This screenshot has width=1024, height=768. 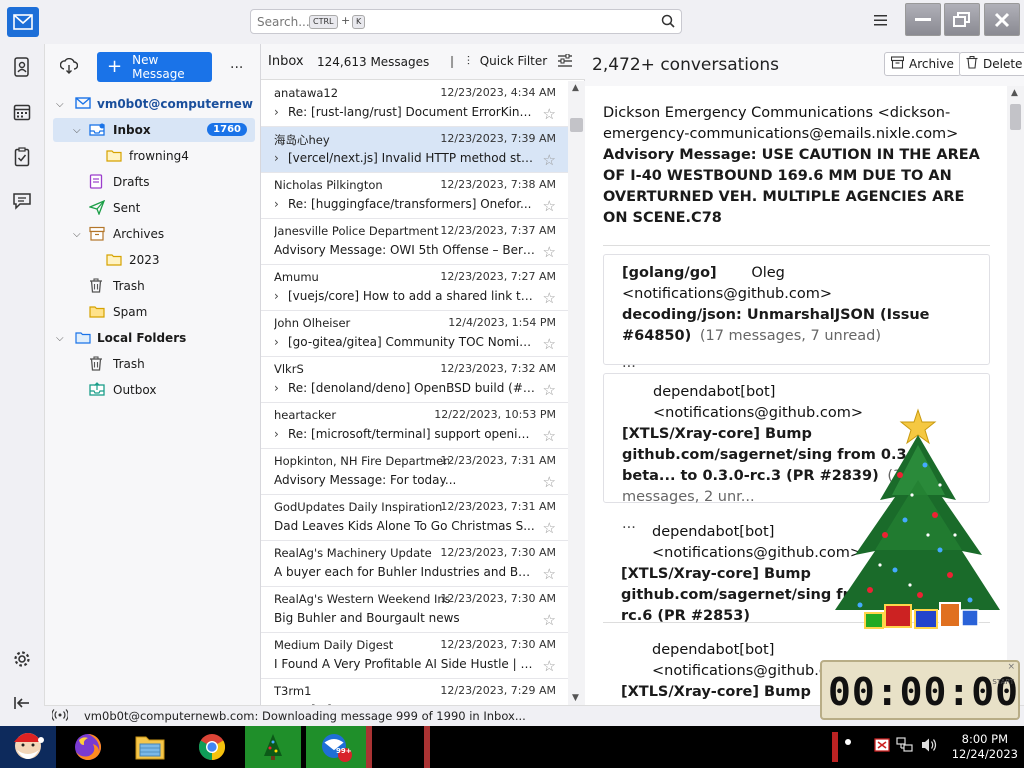 I want to click on thunderbird-icon: 99+, so click(x=336, y=747).